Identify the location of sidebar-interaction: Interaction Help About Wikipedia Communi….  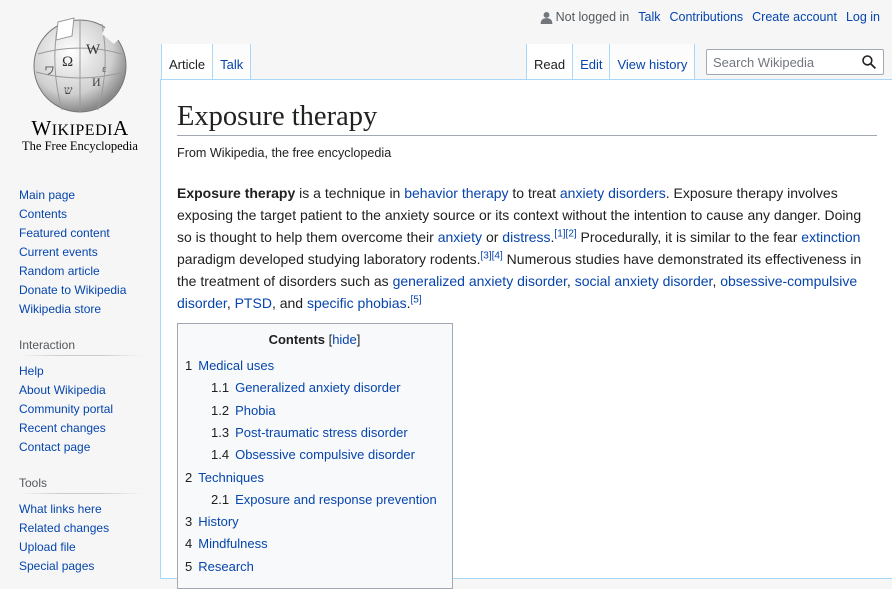
(80, 395).